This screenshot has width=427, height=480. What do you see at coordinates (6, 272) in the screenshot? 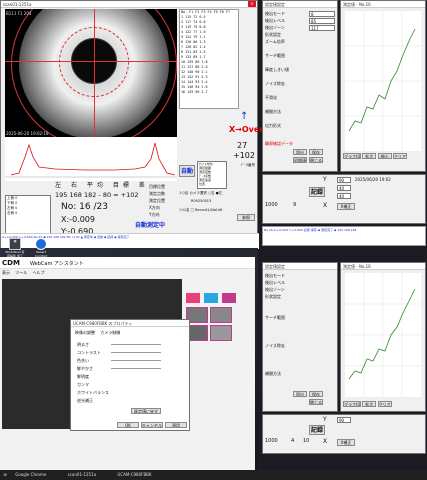
I see `menu-view: 表示` at bounding box center [6, 272].